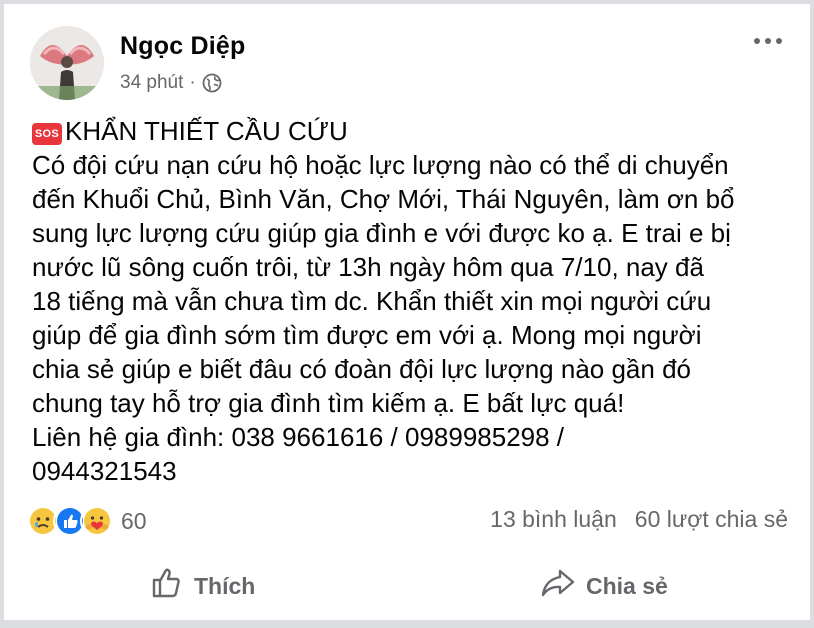  Describe the element at coordinates (47, 134) in the screenshot. I see `sos-icon: SOS` at that location.